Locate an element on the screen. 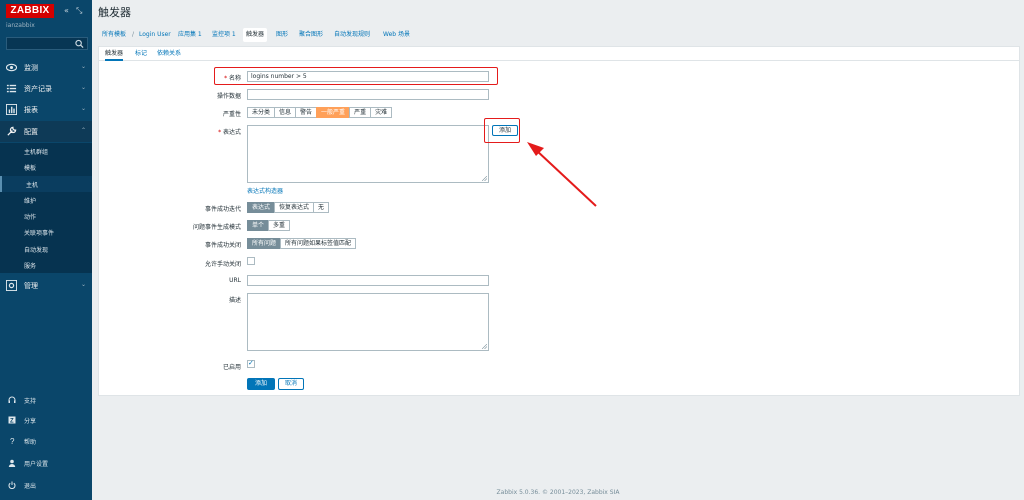  search-icon is located at coordinates (79, 44).